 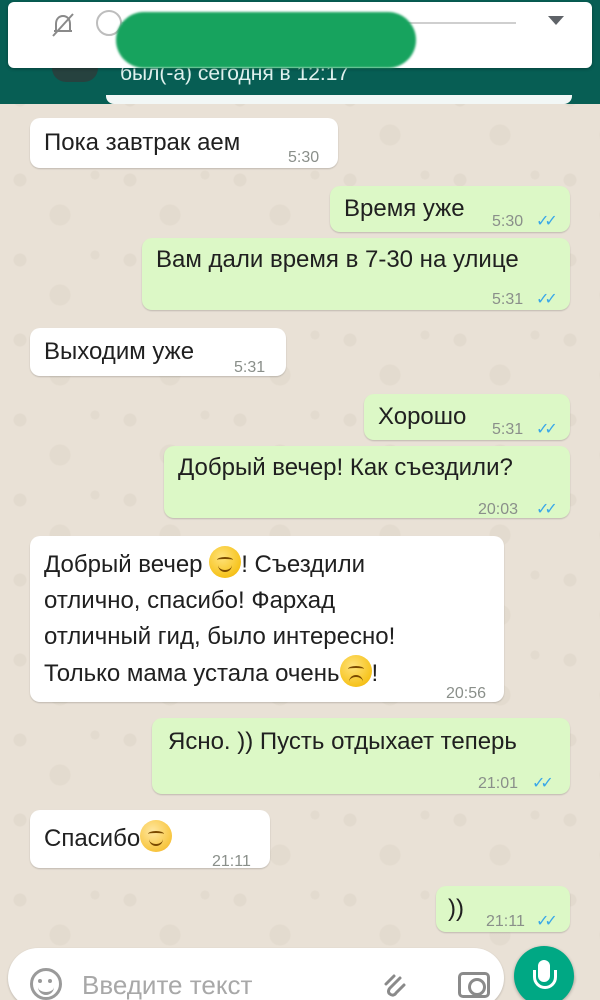 What do you see at coordinates (342, 741) in the screenshot?
I see `message-text: Ясно. )) Пусть отдыхает теперь` at bounding box center [342, 741].